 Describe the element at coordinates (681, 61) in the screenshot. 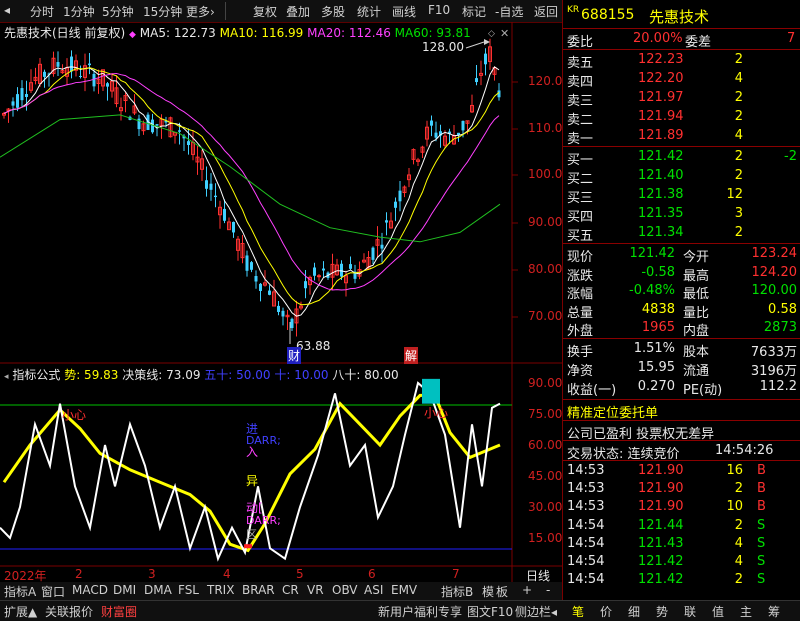

I see `sell-row: 卖五 122.23 2` at that location.